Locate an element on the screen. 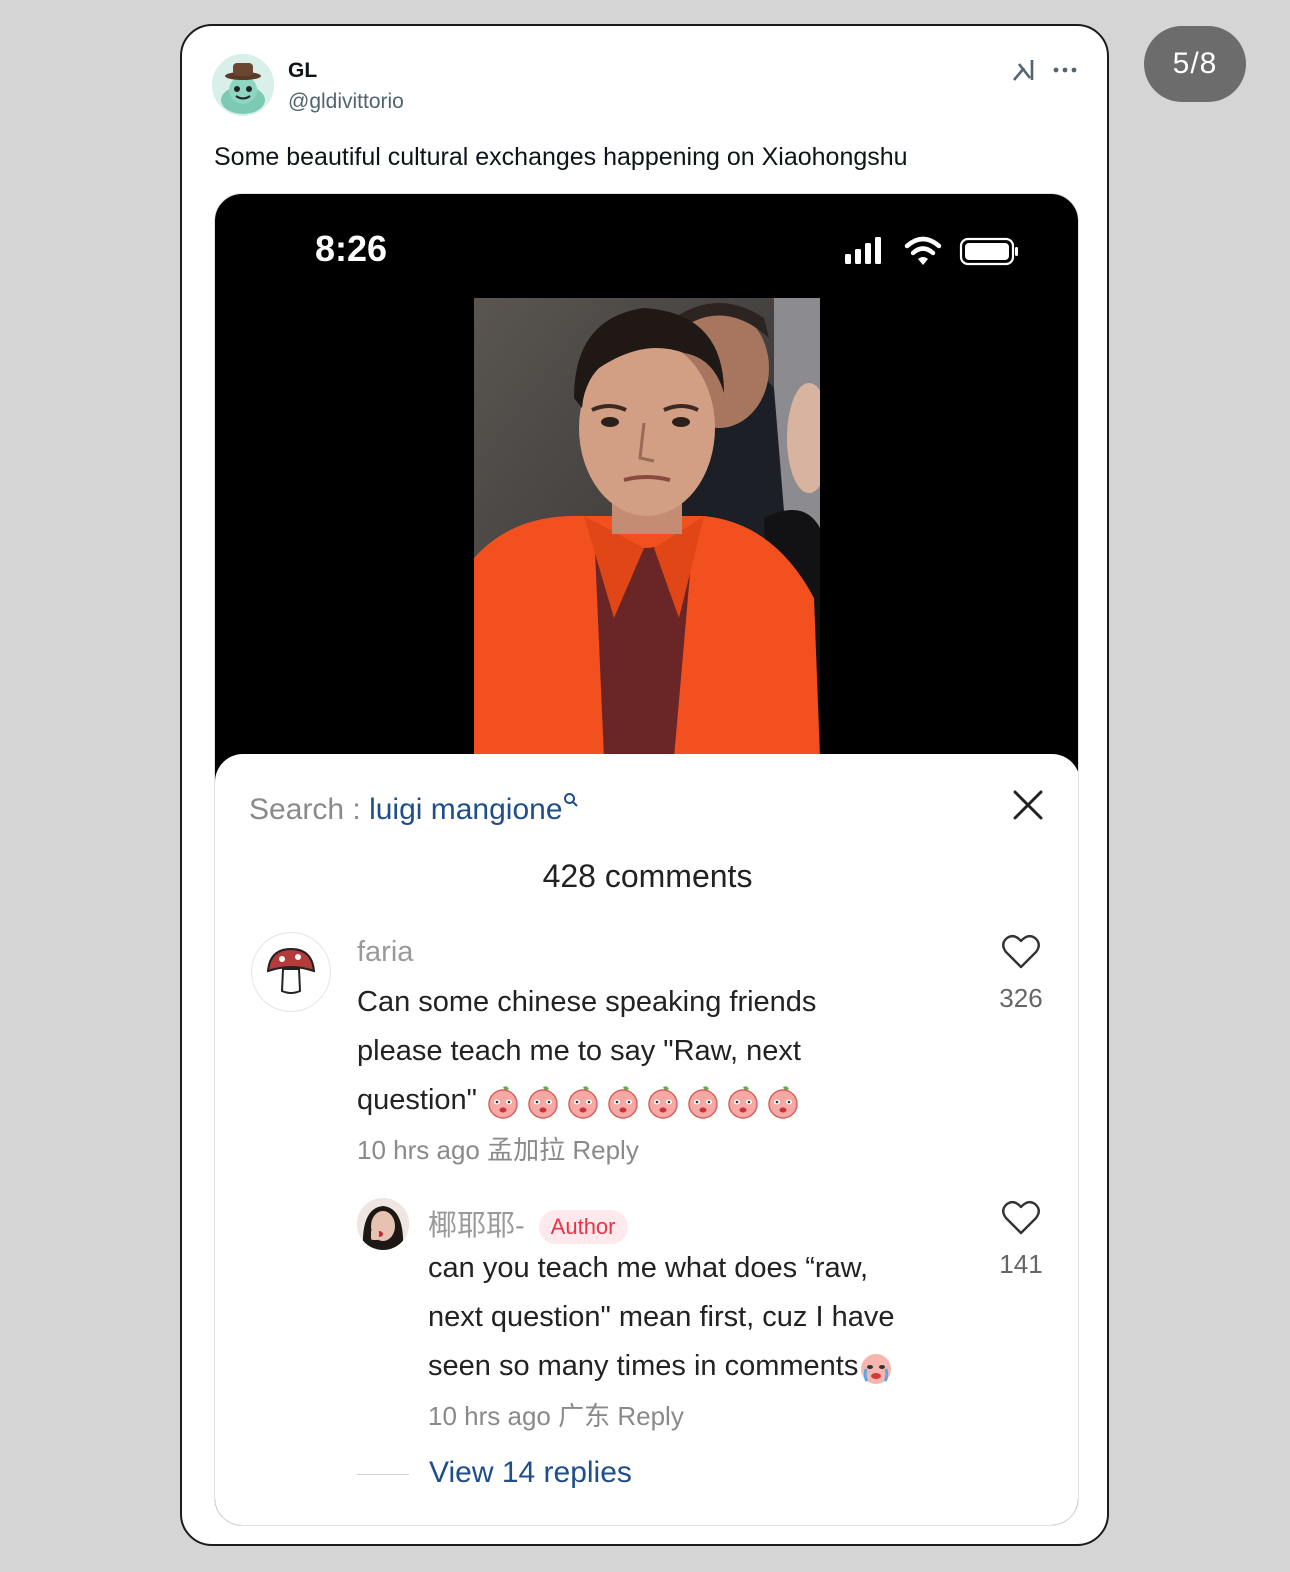  comment-line-with-emoji: question" is located at coordinates (637, 1100).